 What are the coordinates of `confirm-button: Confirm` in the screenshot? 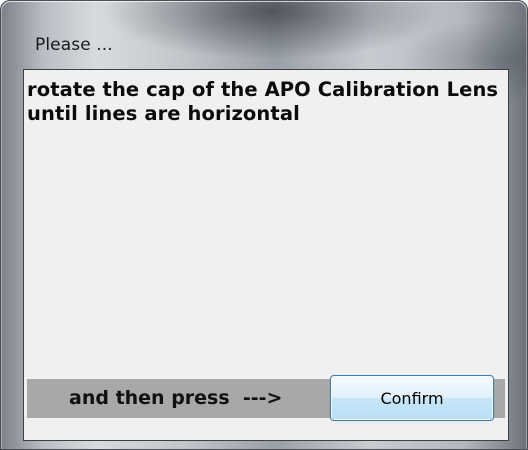 It's located at (412, 398).